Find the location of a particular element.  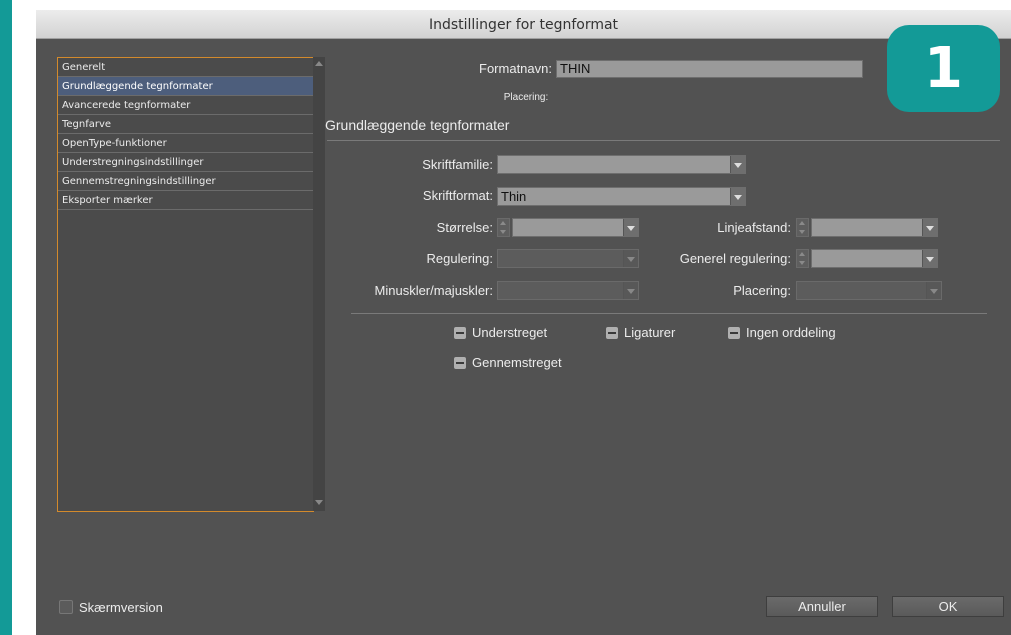

ligatures-label: Ligaturer is located at coordinates (650, 332).